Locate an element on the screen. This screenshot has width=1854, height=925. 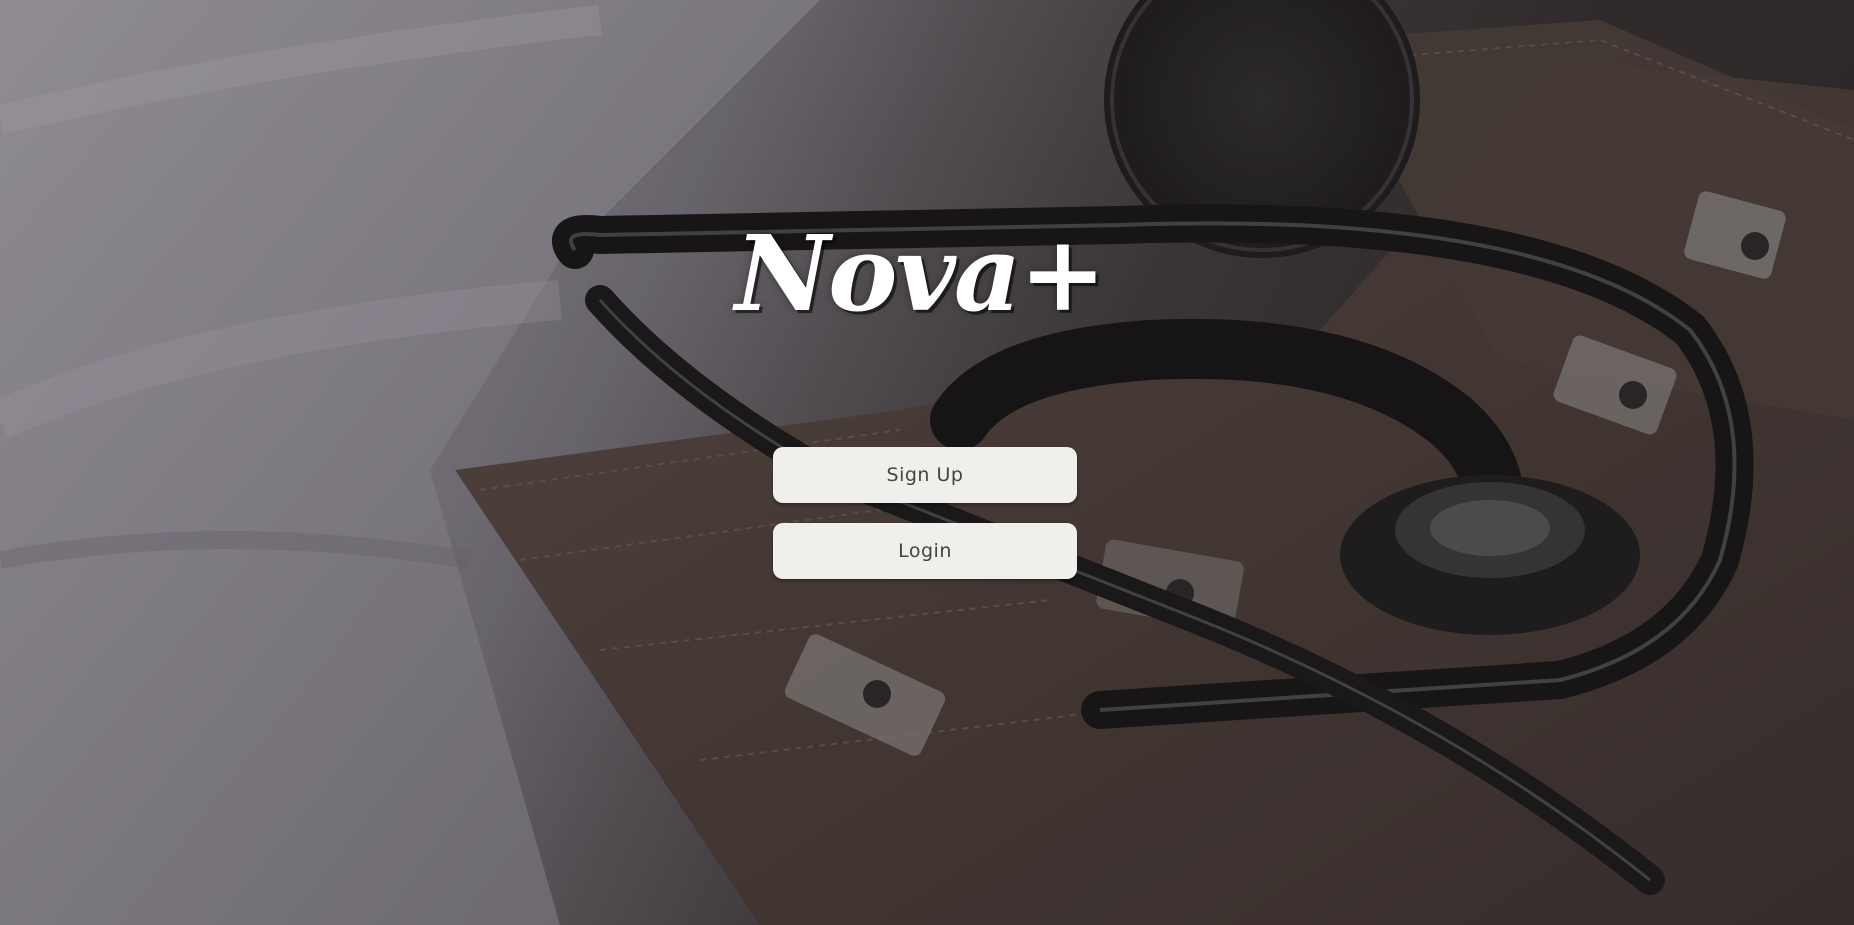
sign-up-button: Sign Up is located at coordinates (925, 475).